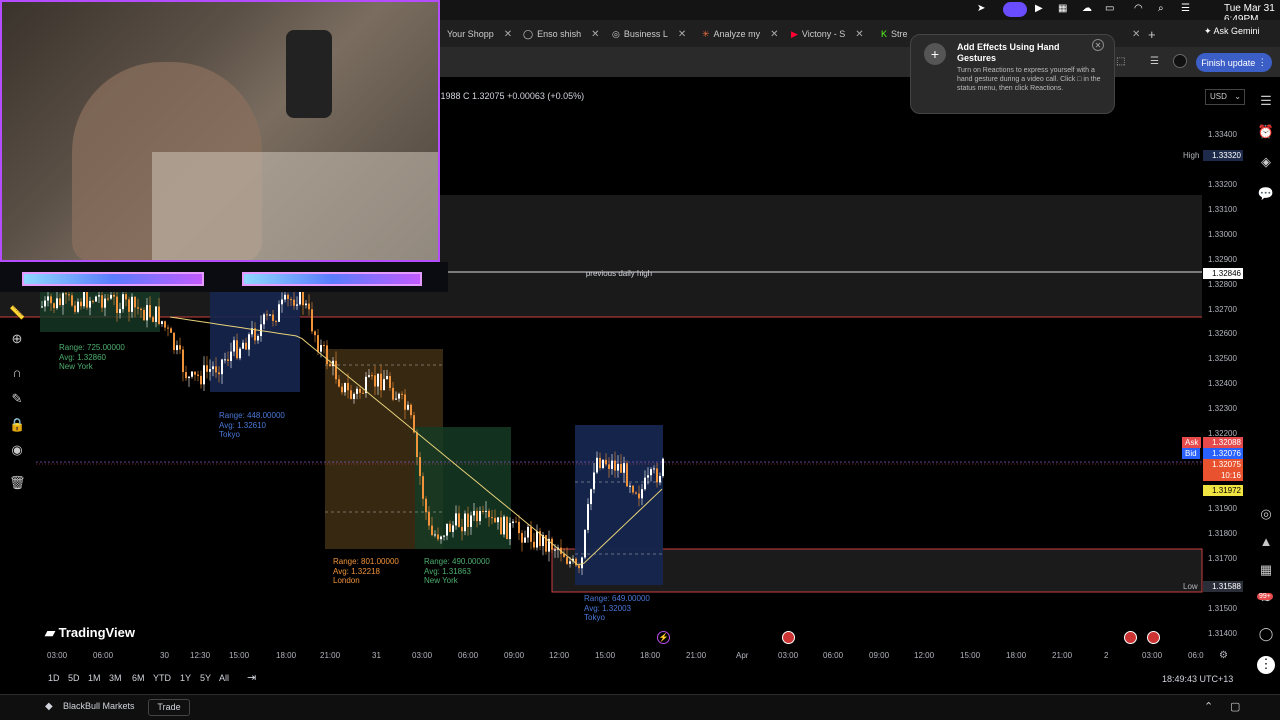 This screenshot has height=720, width=1280. What do you see at coordinates (1266, 665) in the screenshot?
I see `apps-grid-icon: ⋮` at bounding box center [1266, 665].